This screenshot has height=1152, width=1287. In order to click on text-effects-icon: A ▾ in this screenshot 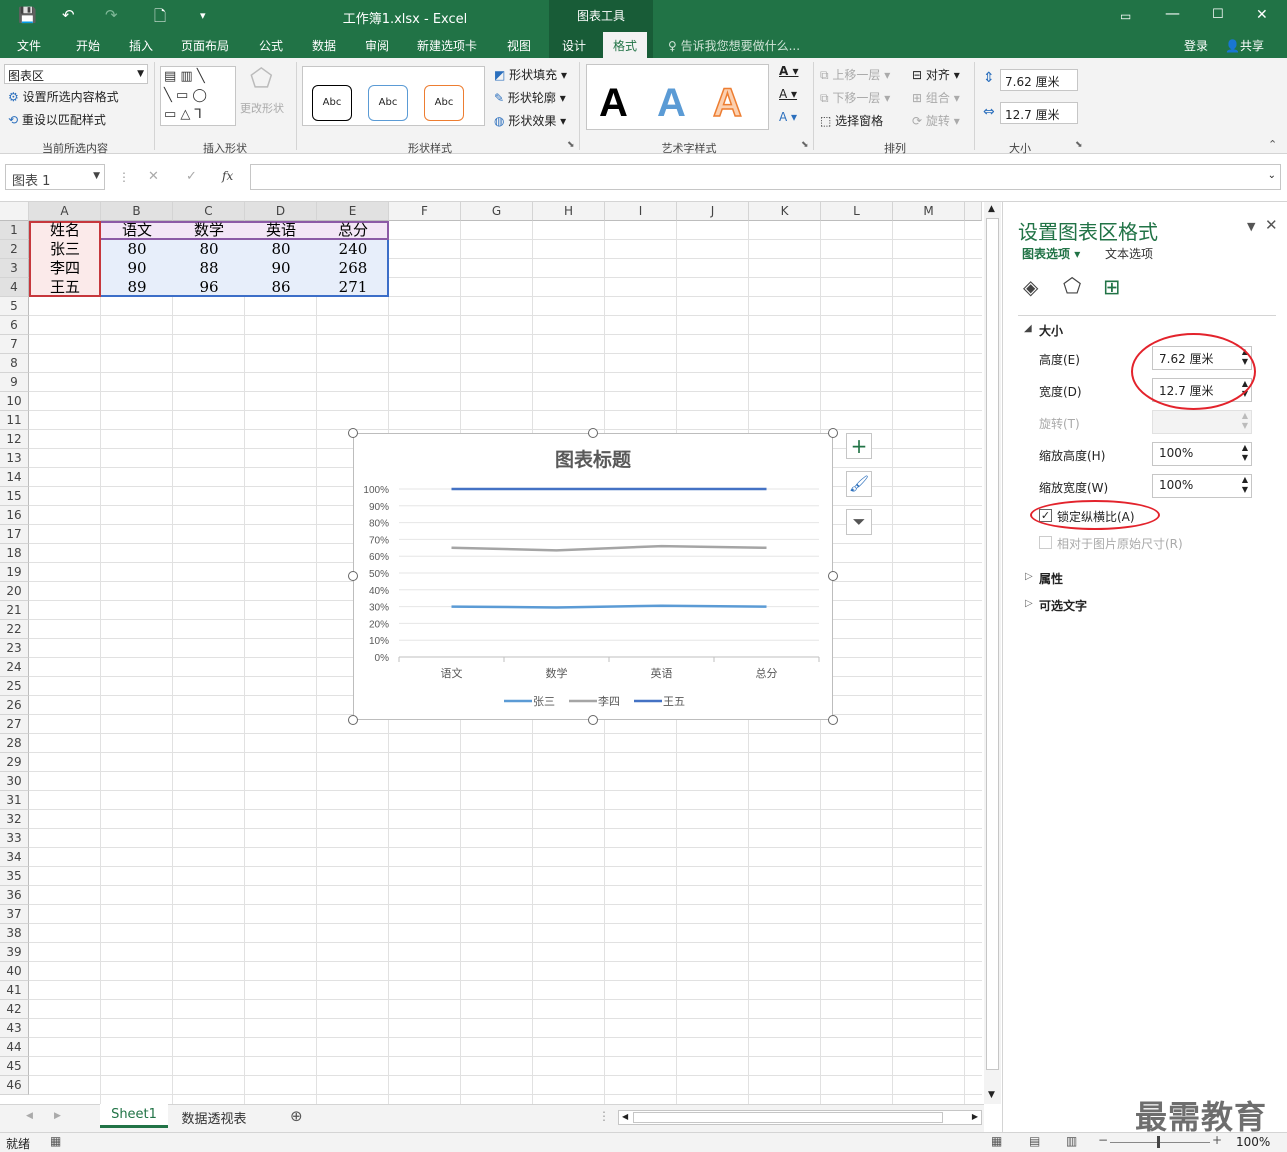, I will do `click(788, 117)`.